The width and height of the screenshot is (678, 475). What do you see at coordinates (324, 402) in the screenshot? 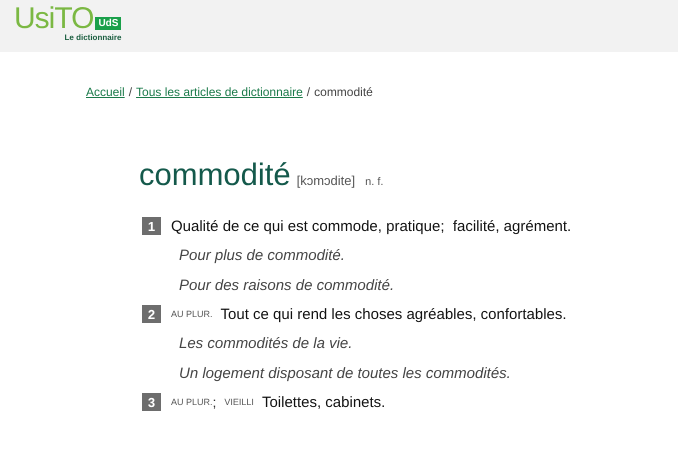
I see `definition: Toilettes, cabinets.` at bounding box center [324, 402].